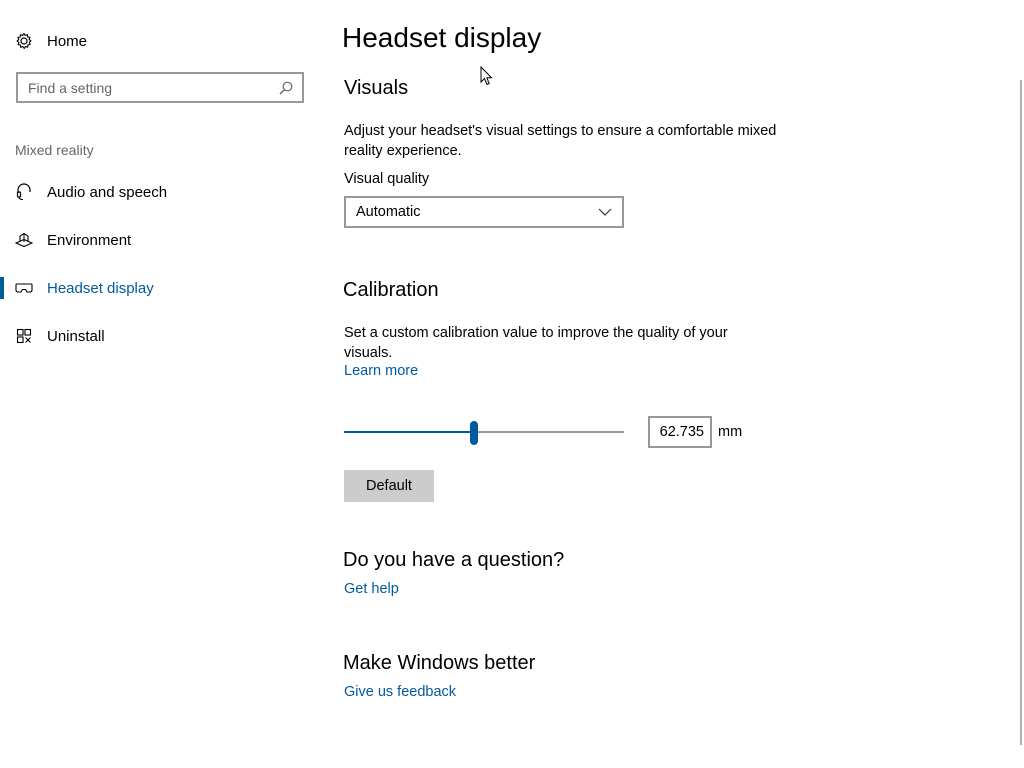  I want to click on sidebar-item-label: Headset display, so click(100, 288).